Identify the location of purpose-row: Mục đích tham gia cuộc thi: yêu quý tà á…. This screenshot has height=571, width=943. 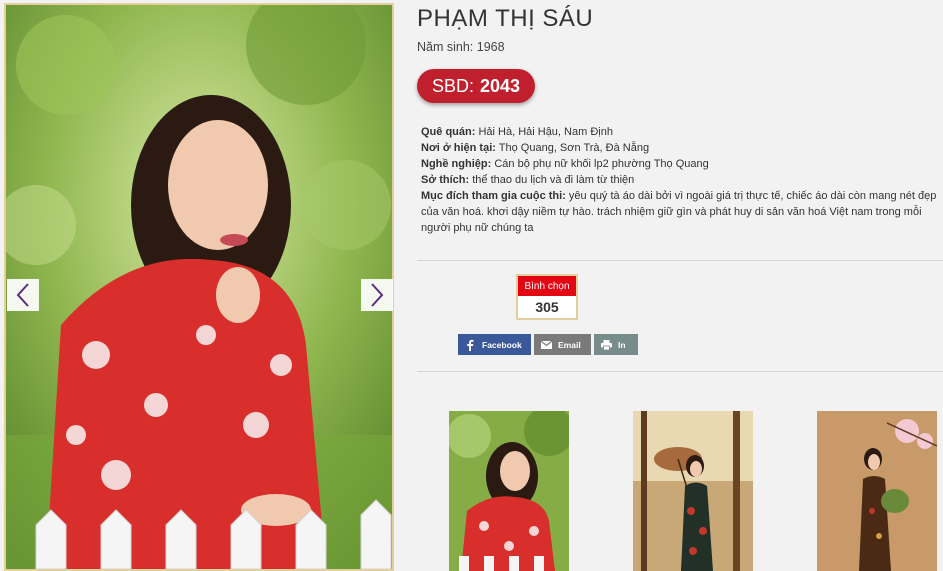
(682, 212).